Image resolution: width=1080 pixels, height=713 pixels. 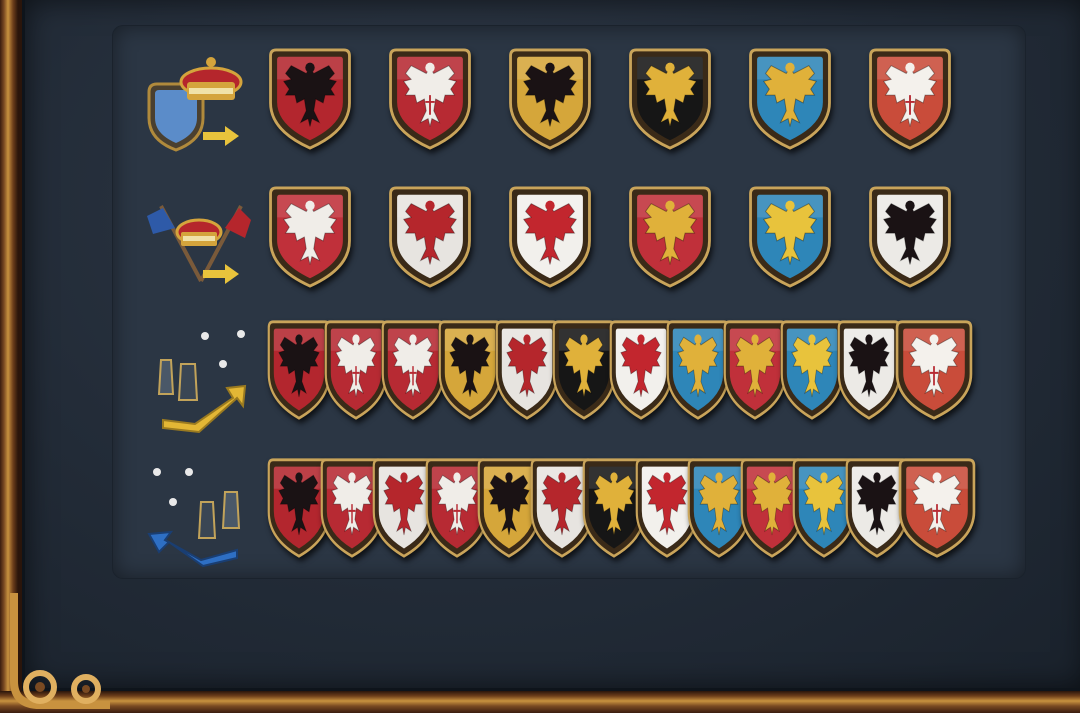 What do you see at coordinates (60, 651) in the screenshot?
I see `gold-corner-ornament` at bounding box center [60, 651].